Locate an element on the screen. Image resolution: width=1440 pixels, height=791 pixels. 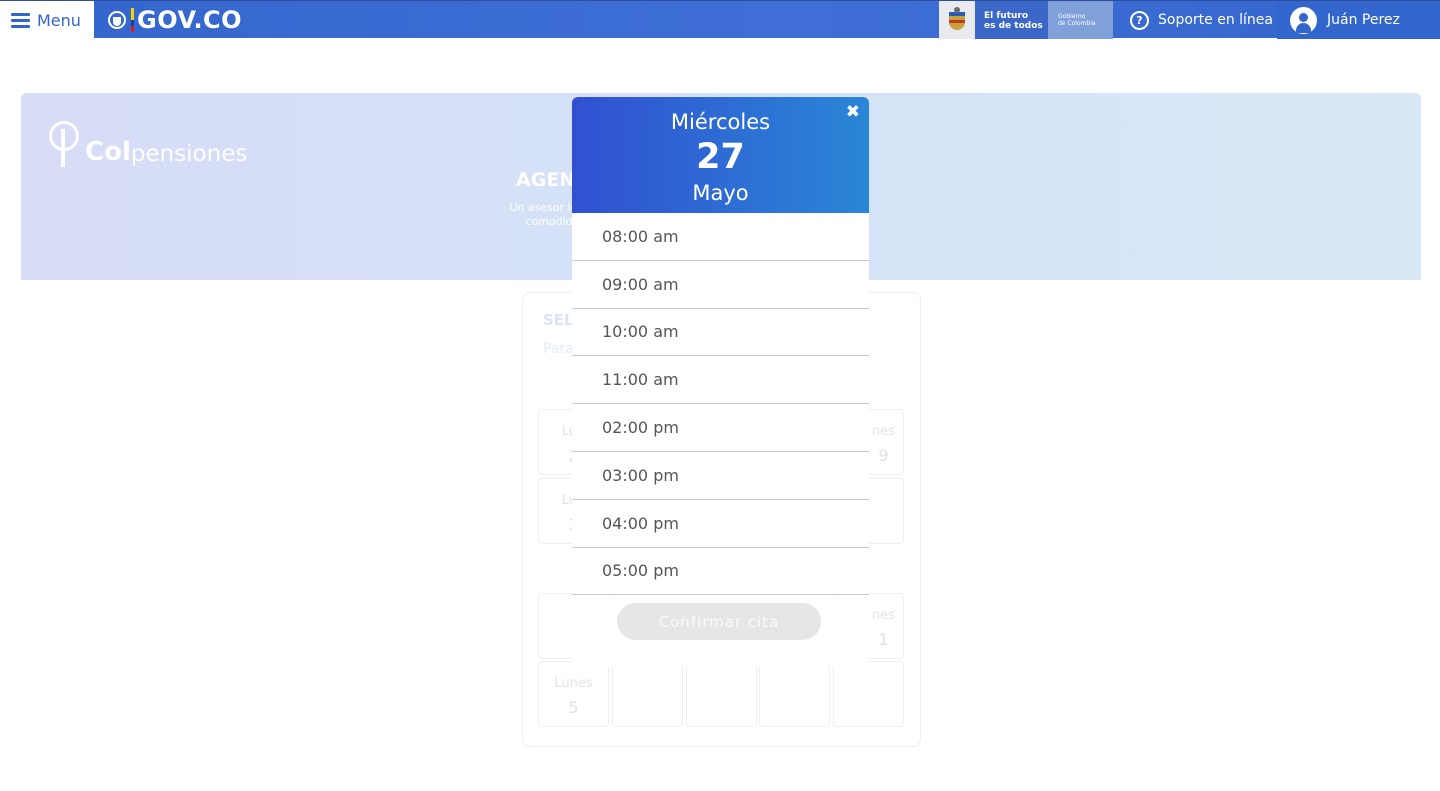
colpensiones-mark-icon is located at coordinates (66, 144).